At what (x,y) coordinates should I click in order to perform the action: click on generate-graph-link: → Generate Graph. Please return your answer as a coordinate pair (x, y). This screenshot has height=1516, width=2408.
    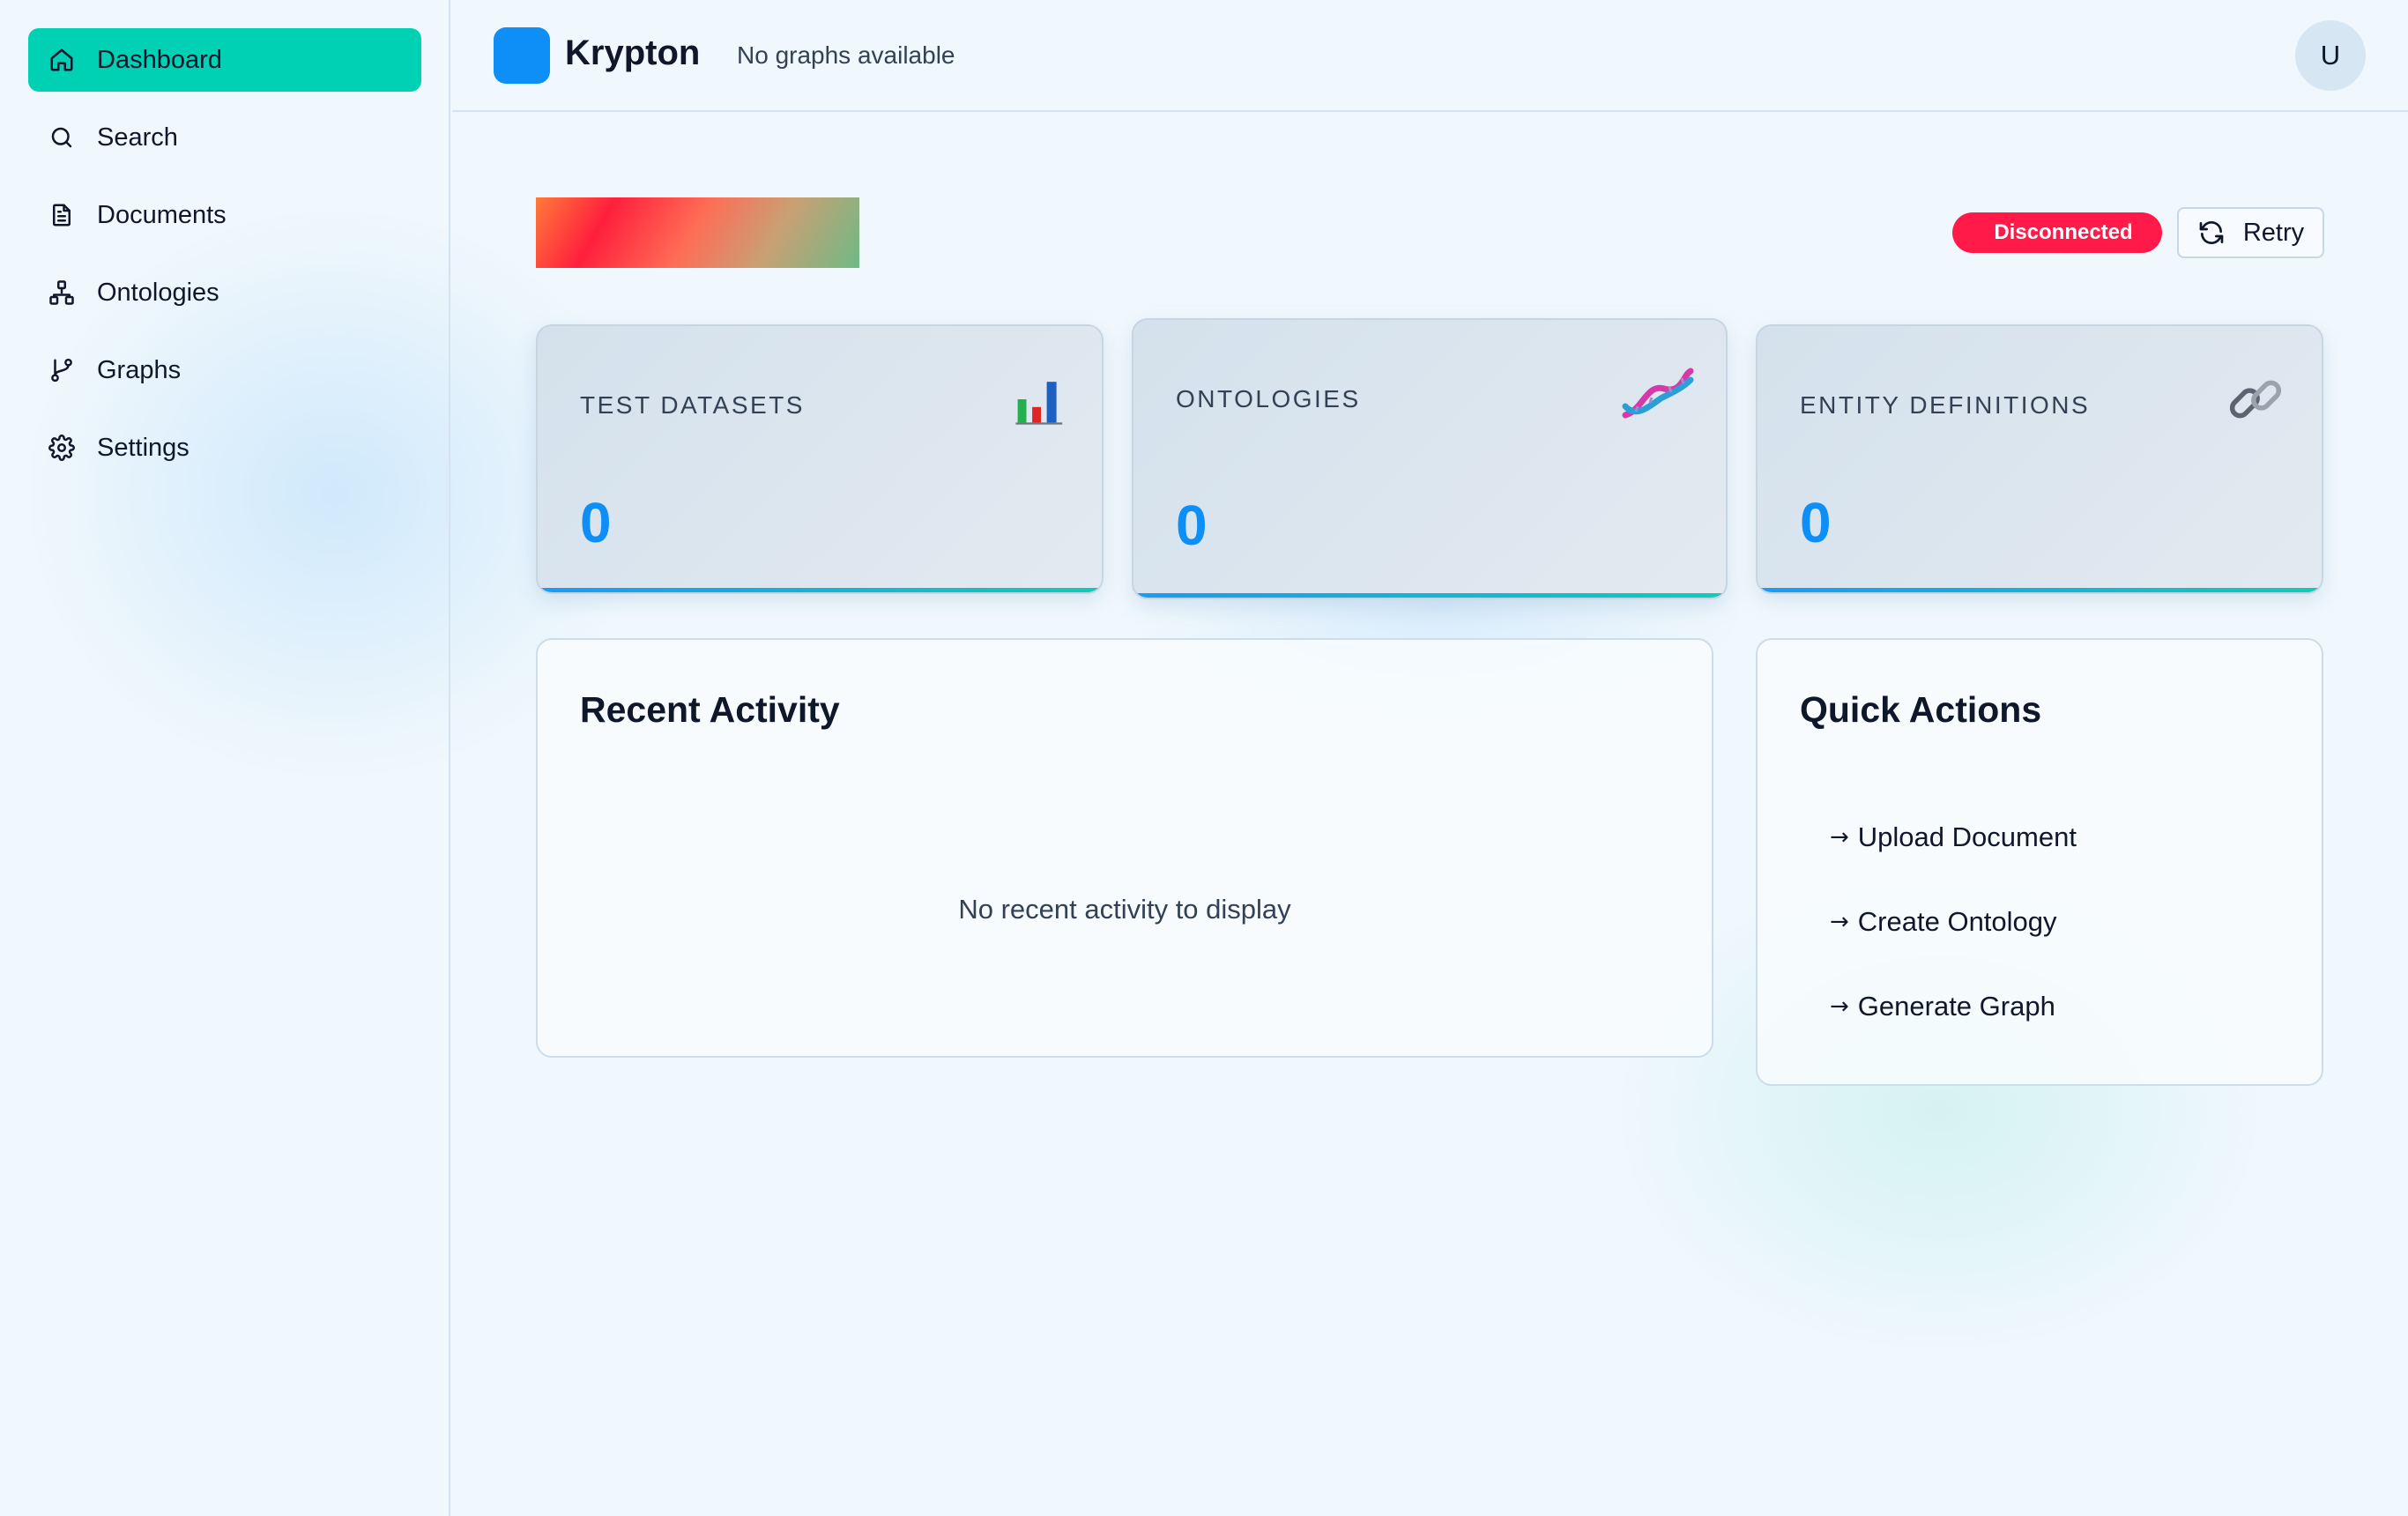
    Looking at the image, I should click on (1942, 1006).